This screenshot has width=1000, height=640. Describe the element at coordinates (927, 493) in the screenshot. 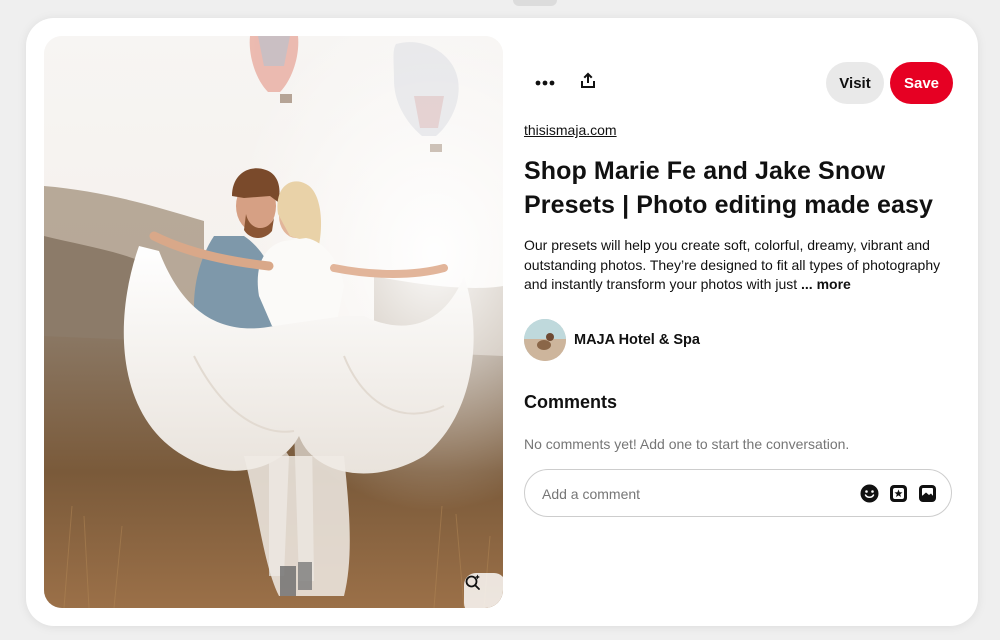

I see `image-icon` at that location.